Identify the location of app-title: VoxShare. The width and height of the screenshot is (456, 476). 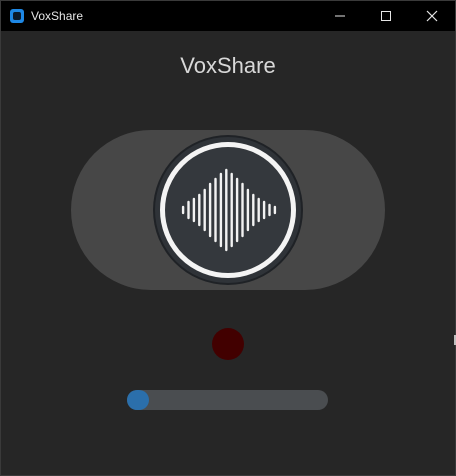
(228, 65).